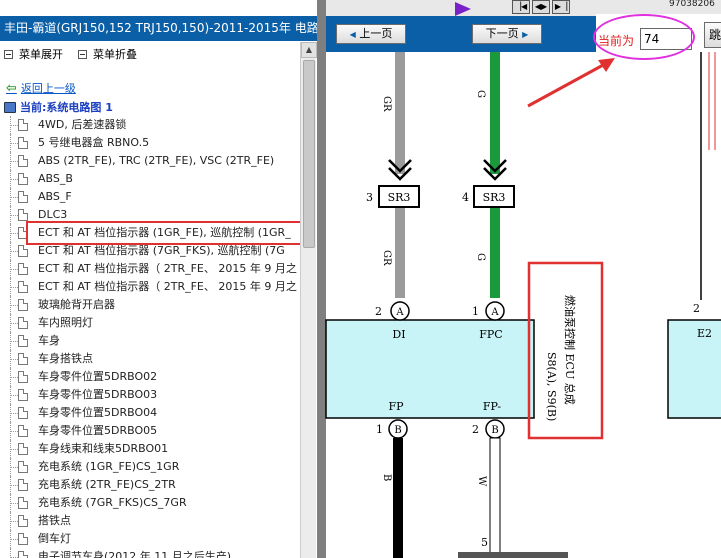  What do you see at coordinates (712, 35) in the screenshot?
I see `jump-button: 跳` at bounding box center [712, 35].